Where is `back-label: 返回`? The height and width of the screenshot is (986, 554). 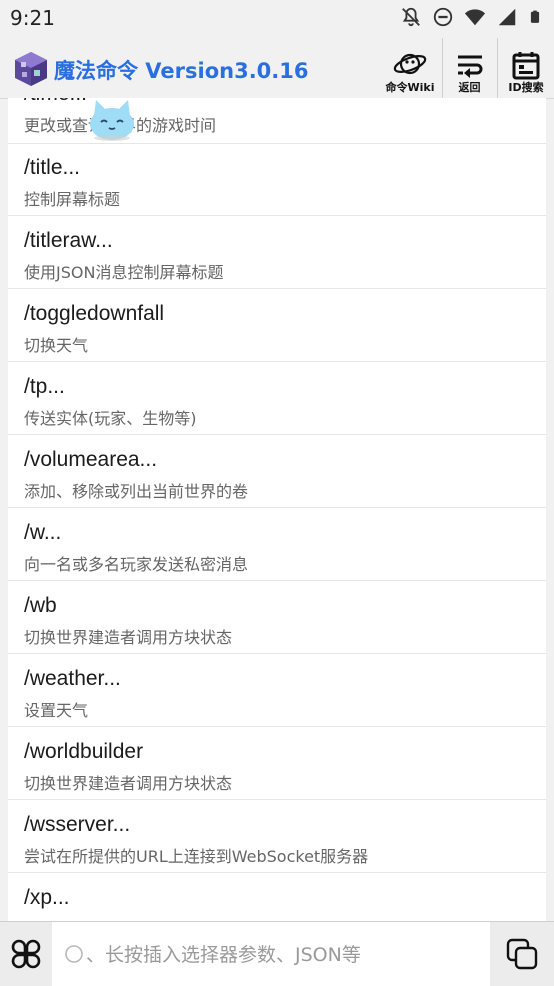 back-label: 返回 is located at coordinates (469, 87).